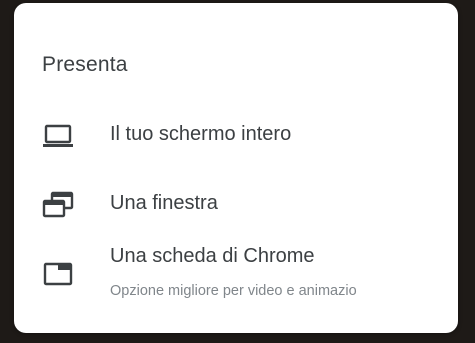 The height and width of the screenshot is (343, 475). What do you see at coordinates (233, 291) in the screenshot?
I see `chrome-tab-sublabel: Opzione migliore per video e animazio` at bounding box center [233, 291].